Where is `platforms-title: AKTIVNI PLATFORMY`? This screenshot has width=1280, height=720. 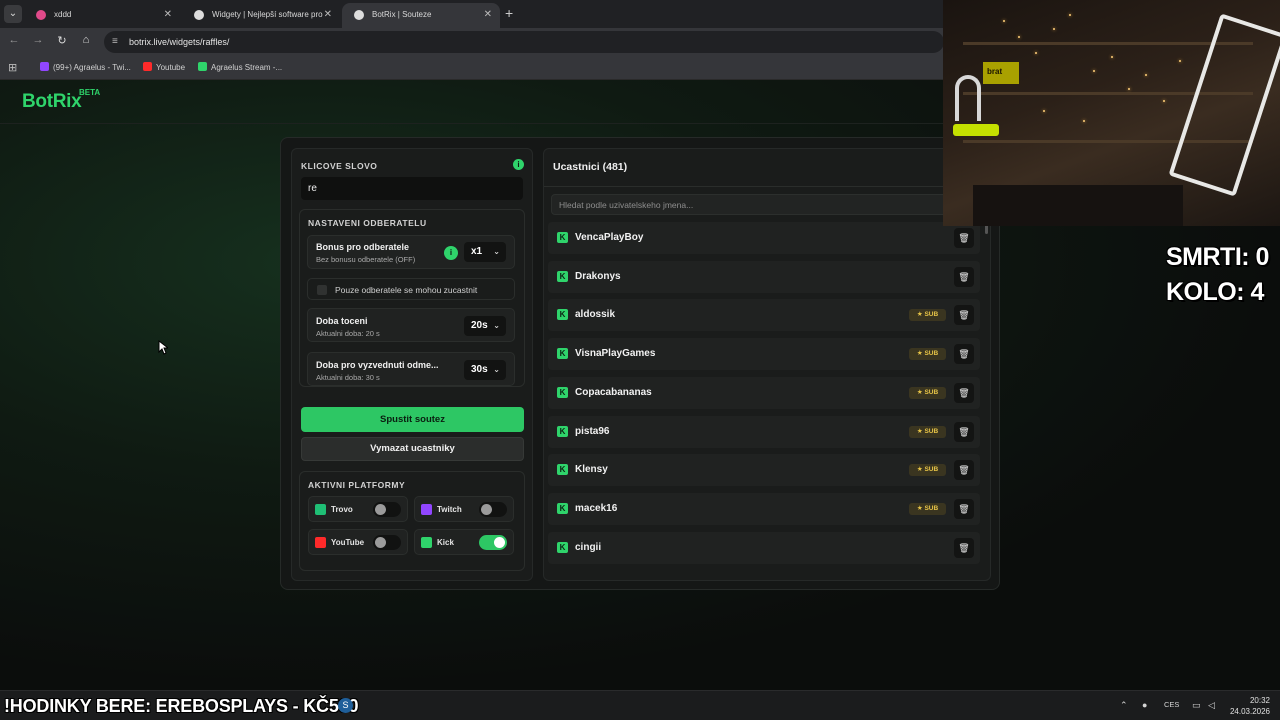 platforms-title: AKTIVNI PLATFORMY is located at coordinates (357, 485).